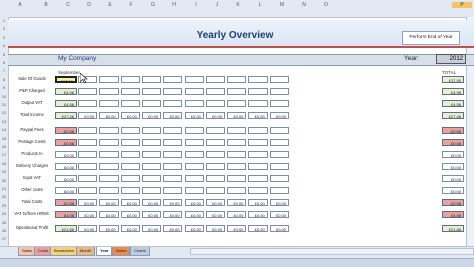 The height and width of the screenshot is (267, 474). What do you see at coordinates (153, 5) in the screenshot?
I see `column-header-g: G` at bounding box center [153, 5].